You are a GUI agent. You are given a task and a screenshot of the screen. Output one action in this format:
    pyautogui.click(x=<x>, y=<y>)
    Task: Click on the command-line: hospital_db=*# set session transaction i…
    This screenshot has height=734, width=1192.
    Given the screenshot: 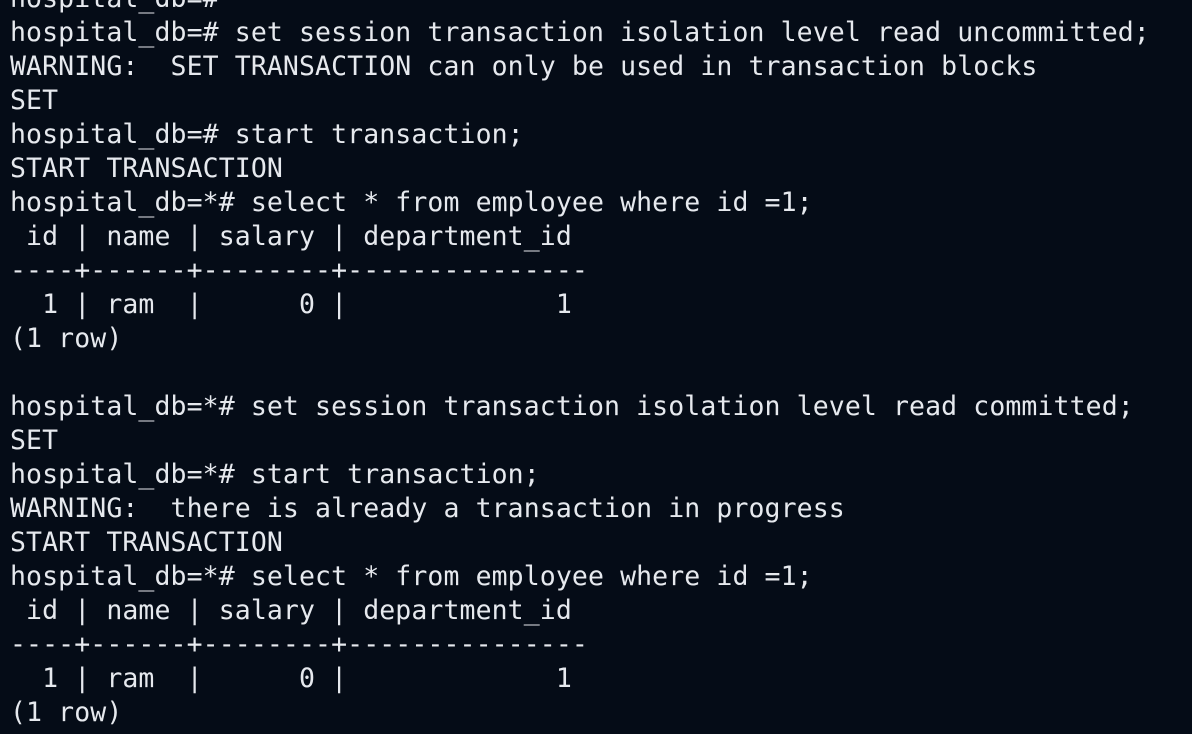 What is the action you would take?
    pyautogui.click(x=572, y=406)
    